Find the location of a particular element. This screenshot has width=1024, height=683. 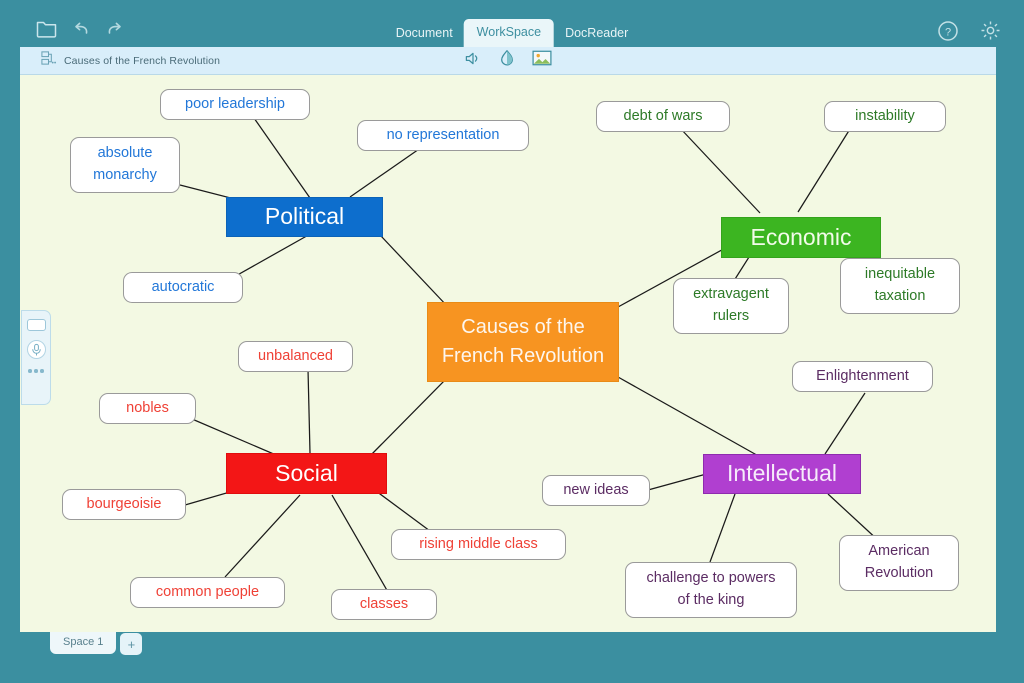

node-bourgeoisie-label: bourgeoisie is located at coordinates (124, 503).